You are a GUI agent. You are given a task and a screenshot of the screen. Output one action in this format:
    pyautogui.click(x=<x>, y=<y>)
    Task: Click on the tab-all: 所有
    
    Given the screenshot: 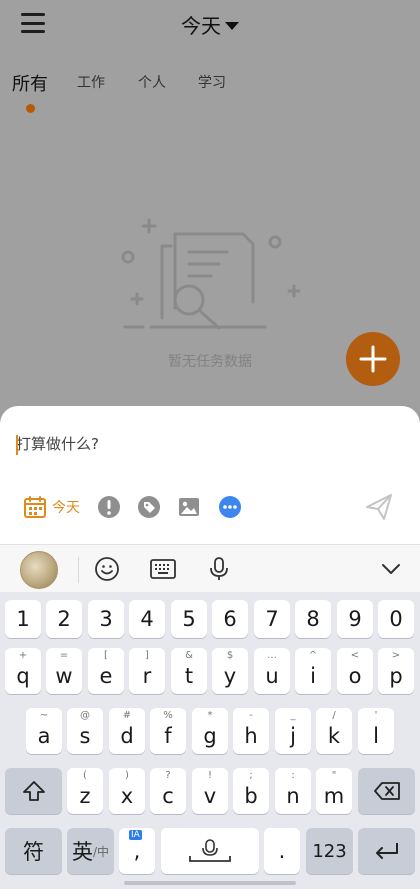 What is the action you would take?
    pyautogui.click(x=30, y=83)
    